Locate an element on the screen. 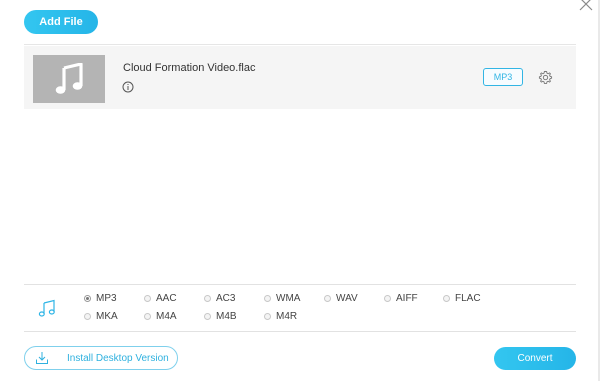  format-option-flac: FLAC is located at coordinates (462, 298).